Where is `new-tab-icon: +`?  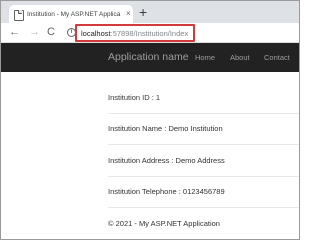
new-tab-icon: + is located at coordinates (143, 12).